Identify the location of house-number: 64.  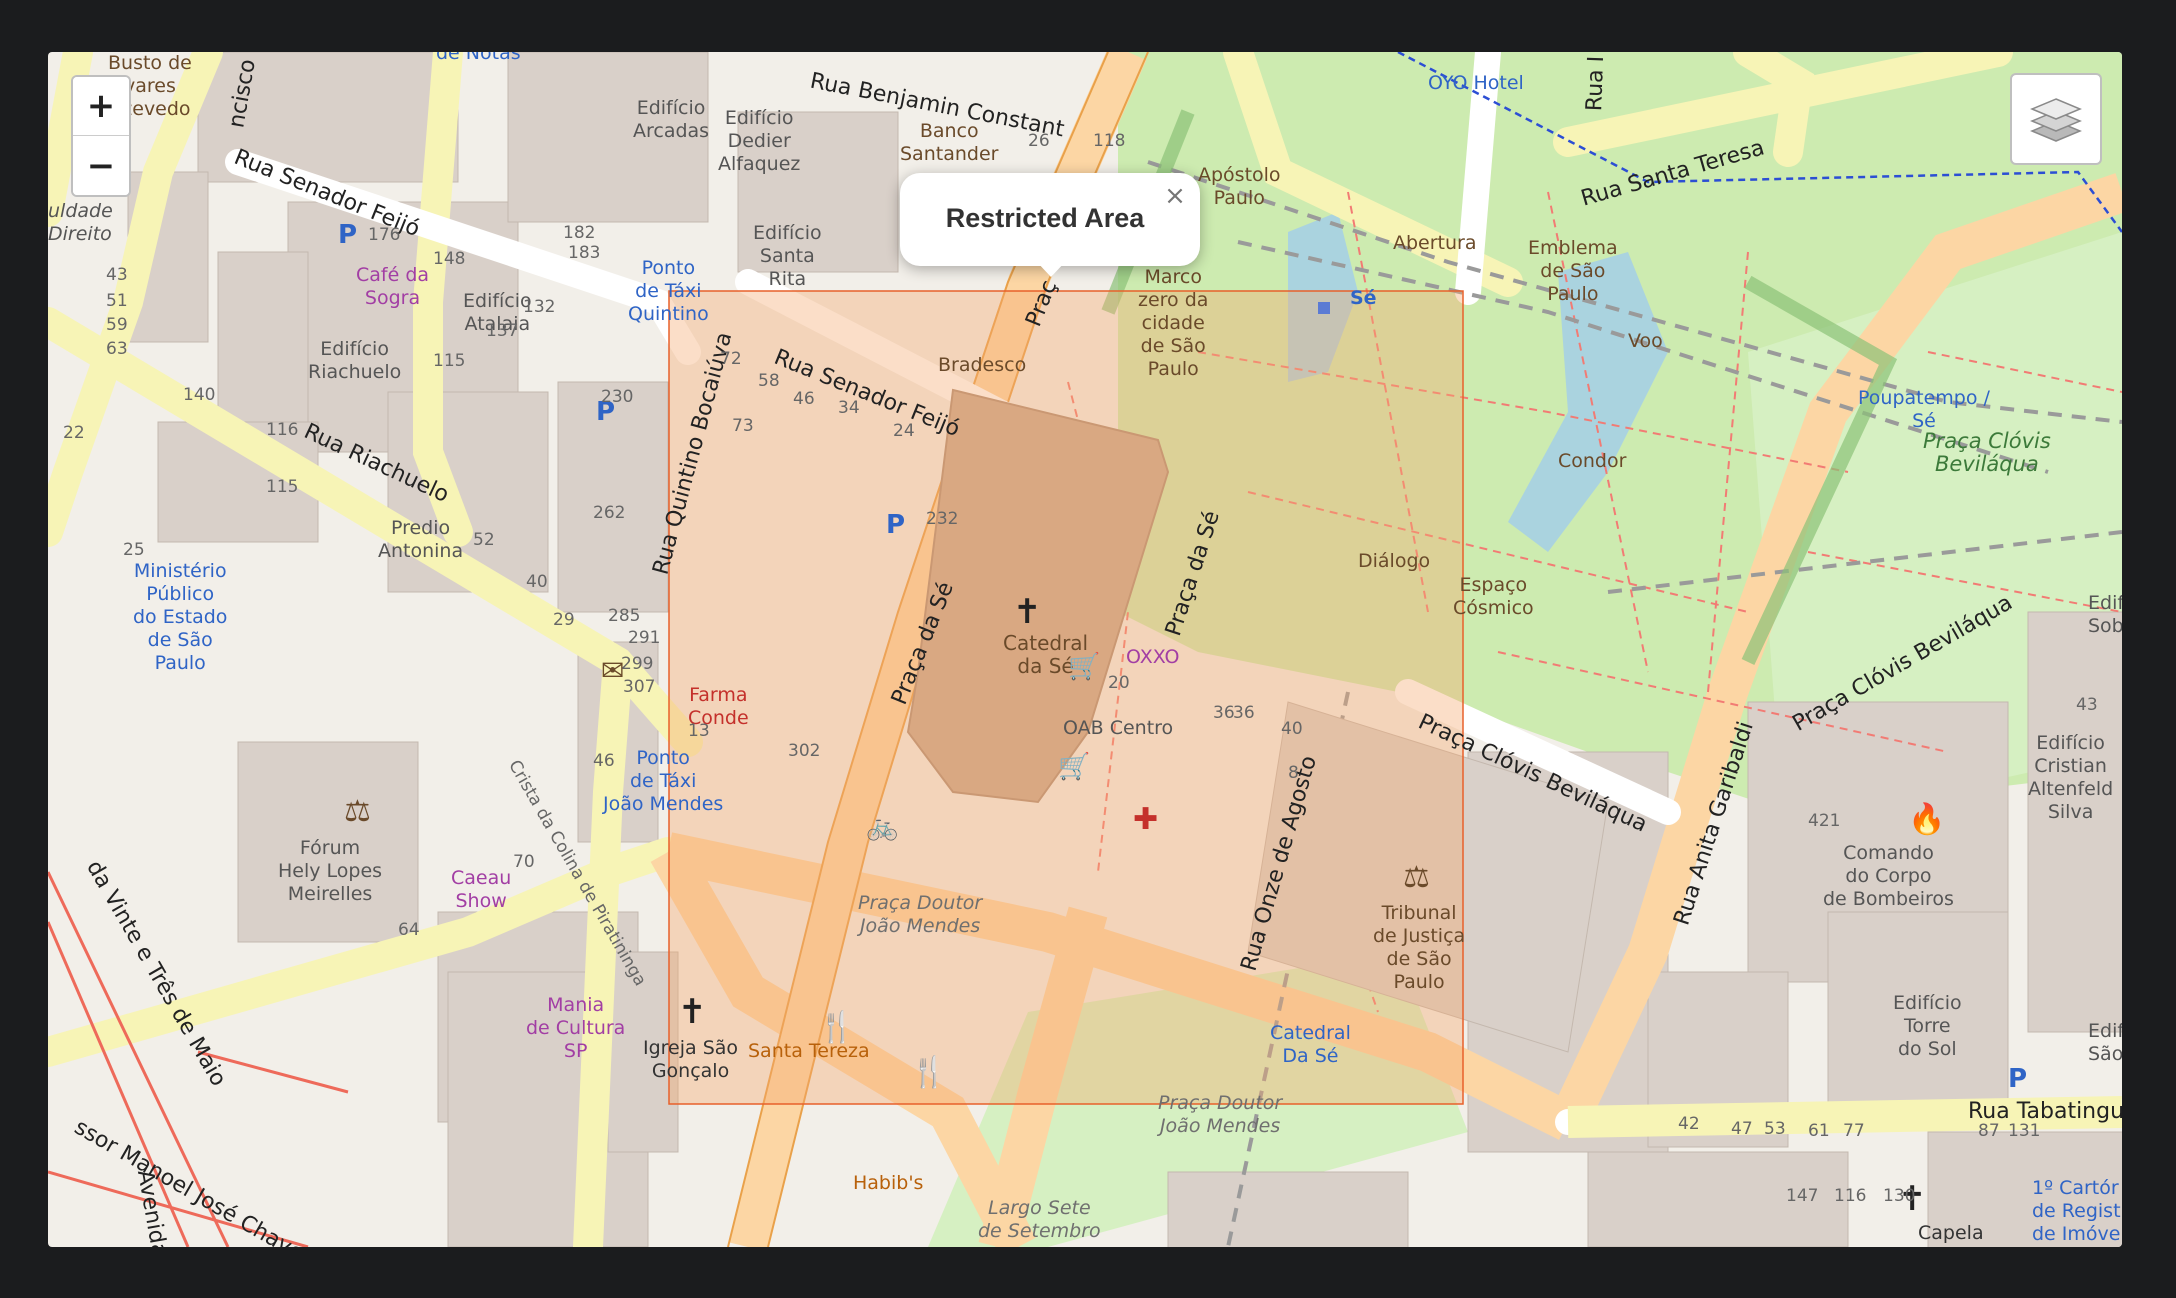
(409, 930).